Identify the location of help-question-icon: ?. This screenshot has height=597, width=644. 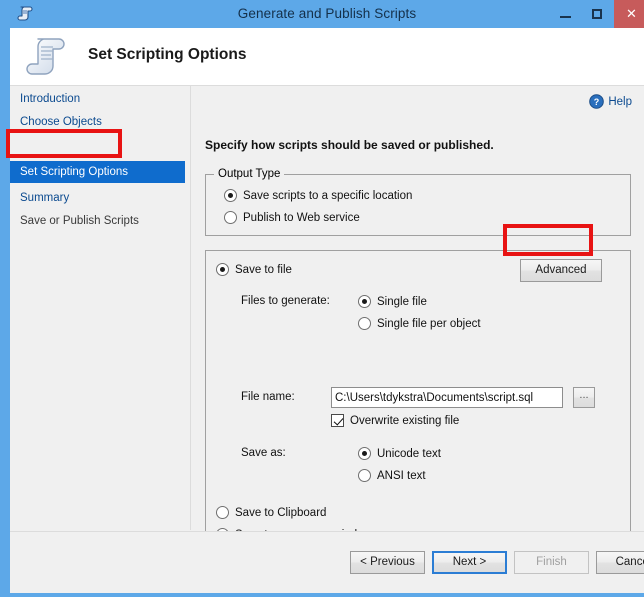
(596, 101).